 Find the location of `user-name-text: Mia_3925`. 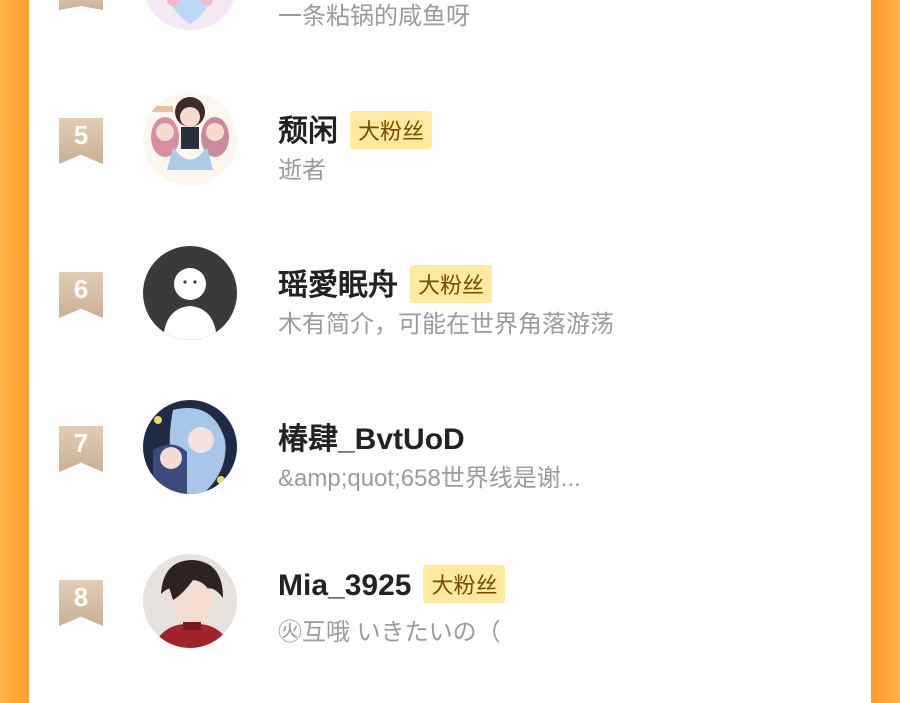

user-name-text: Mia_3925 is located at coordinates (344, 585).